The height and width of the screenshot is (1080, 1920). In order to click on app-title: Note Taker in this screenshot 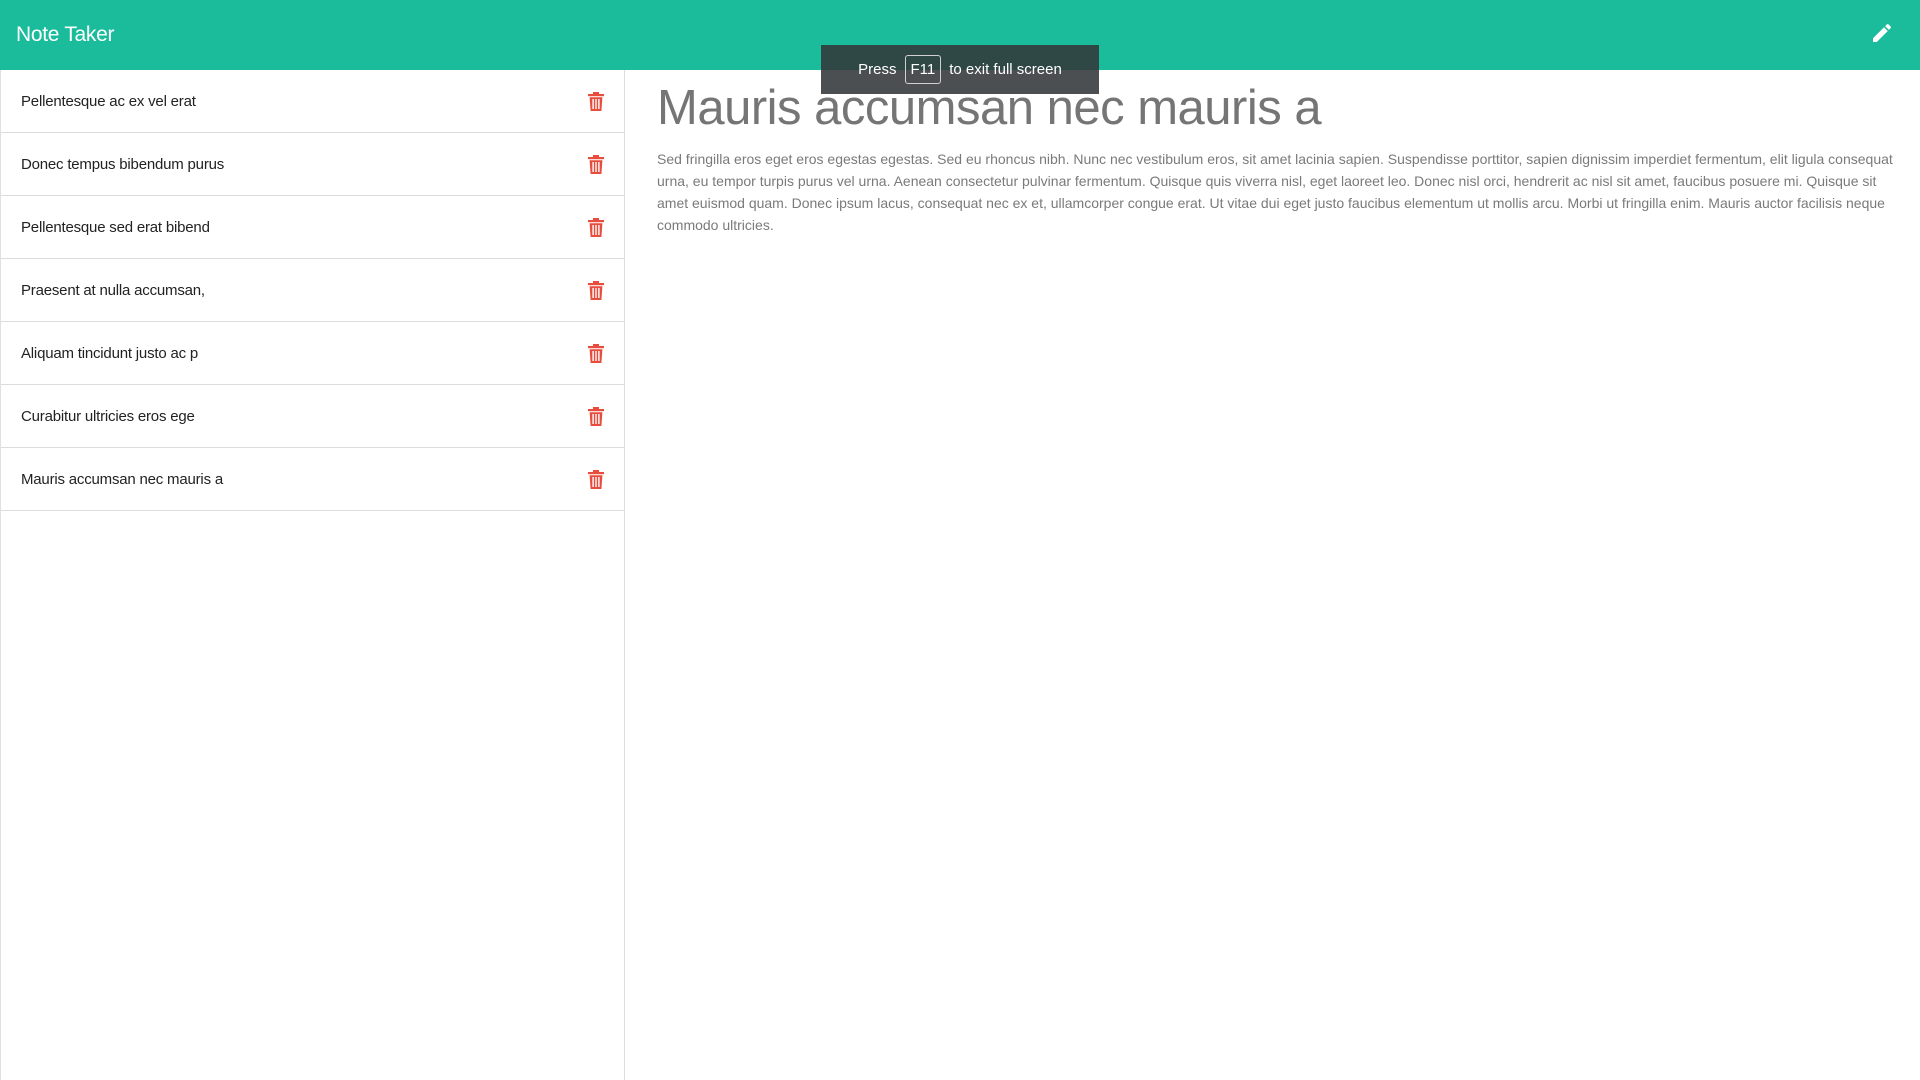, I will do `click(65, 35)`.